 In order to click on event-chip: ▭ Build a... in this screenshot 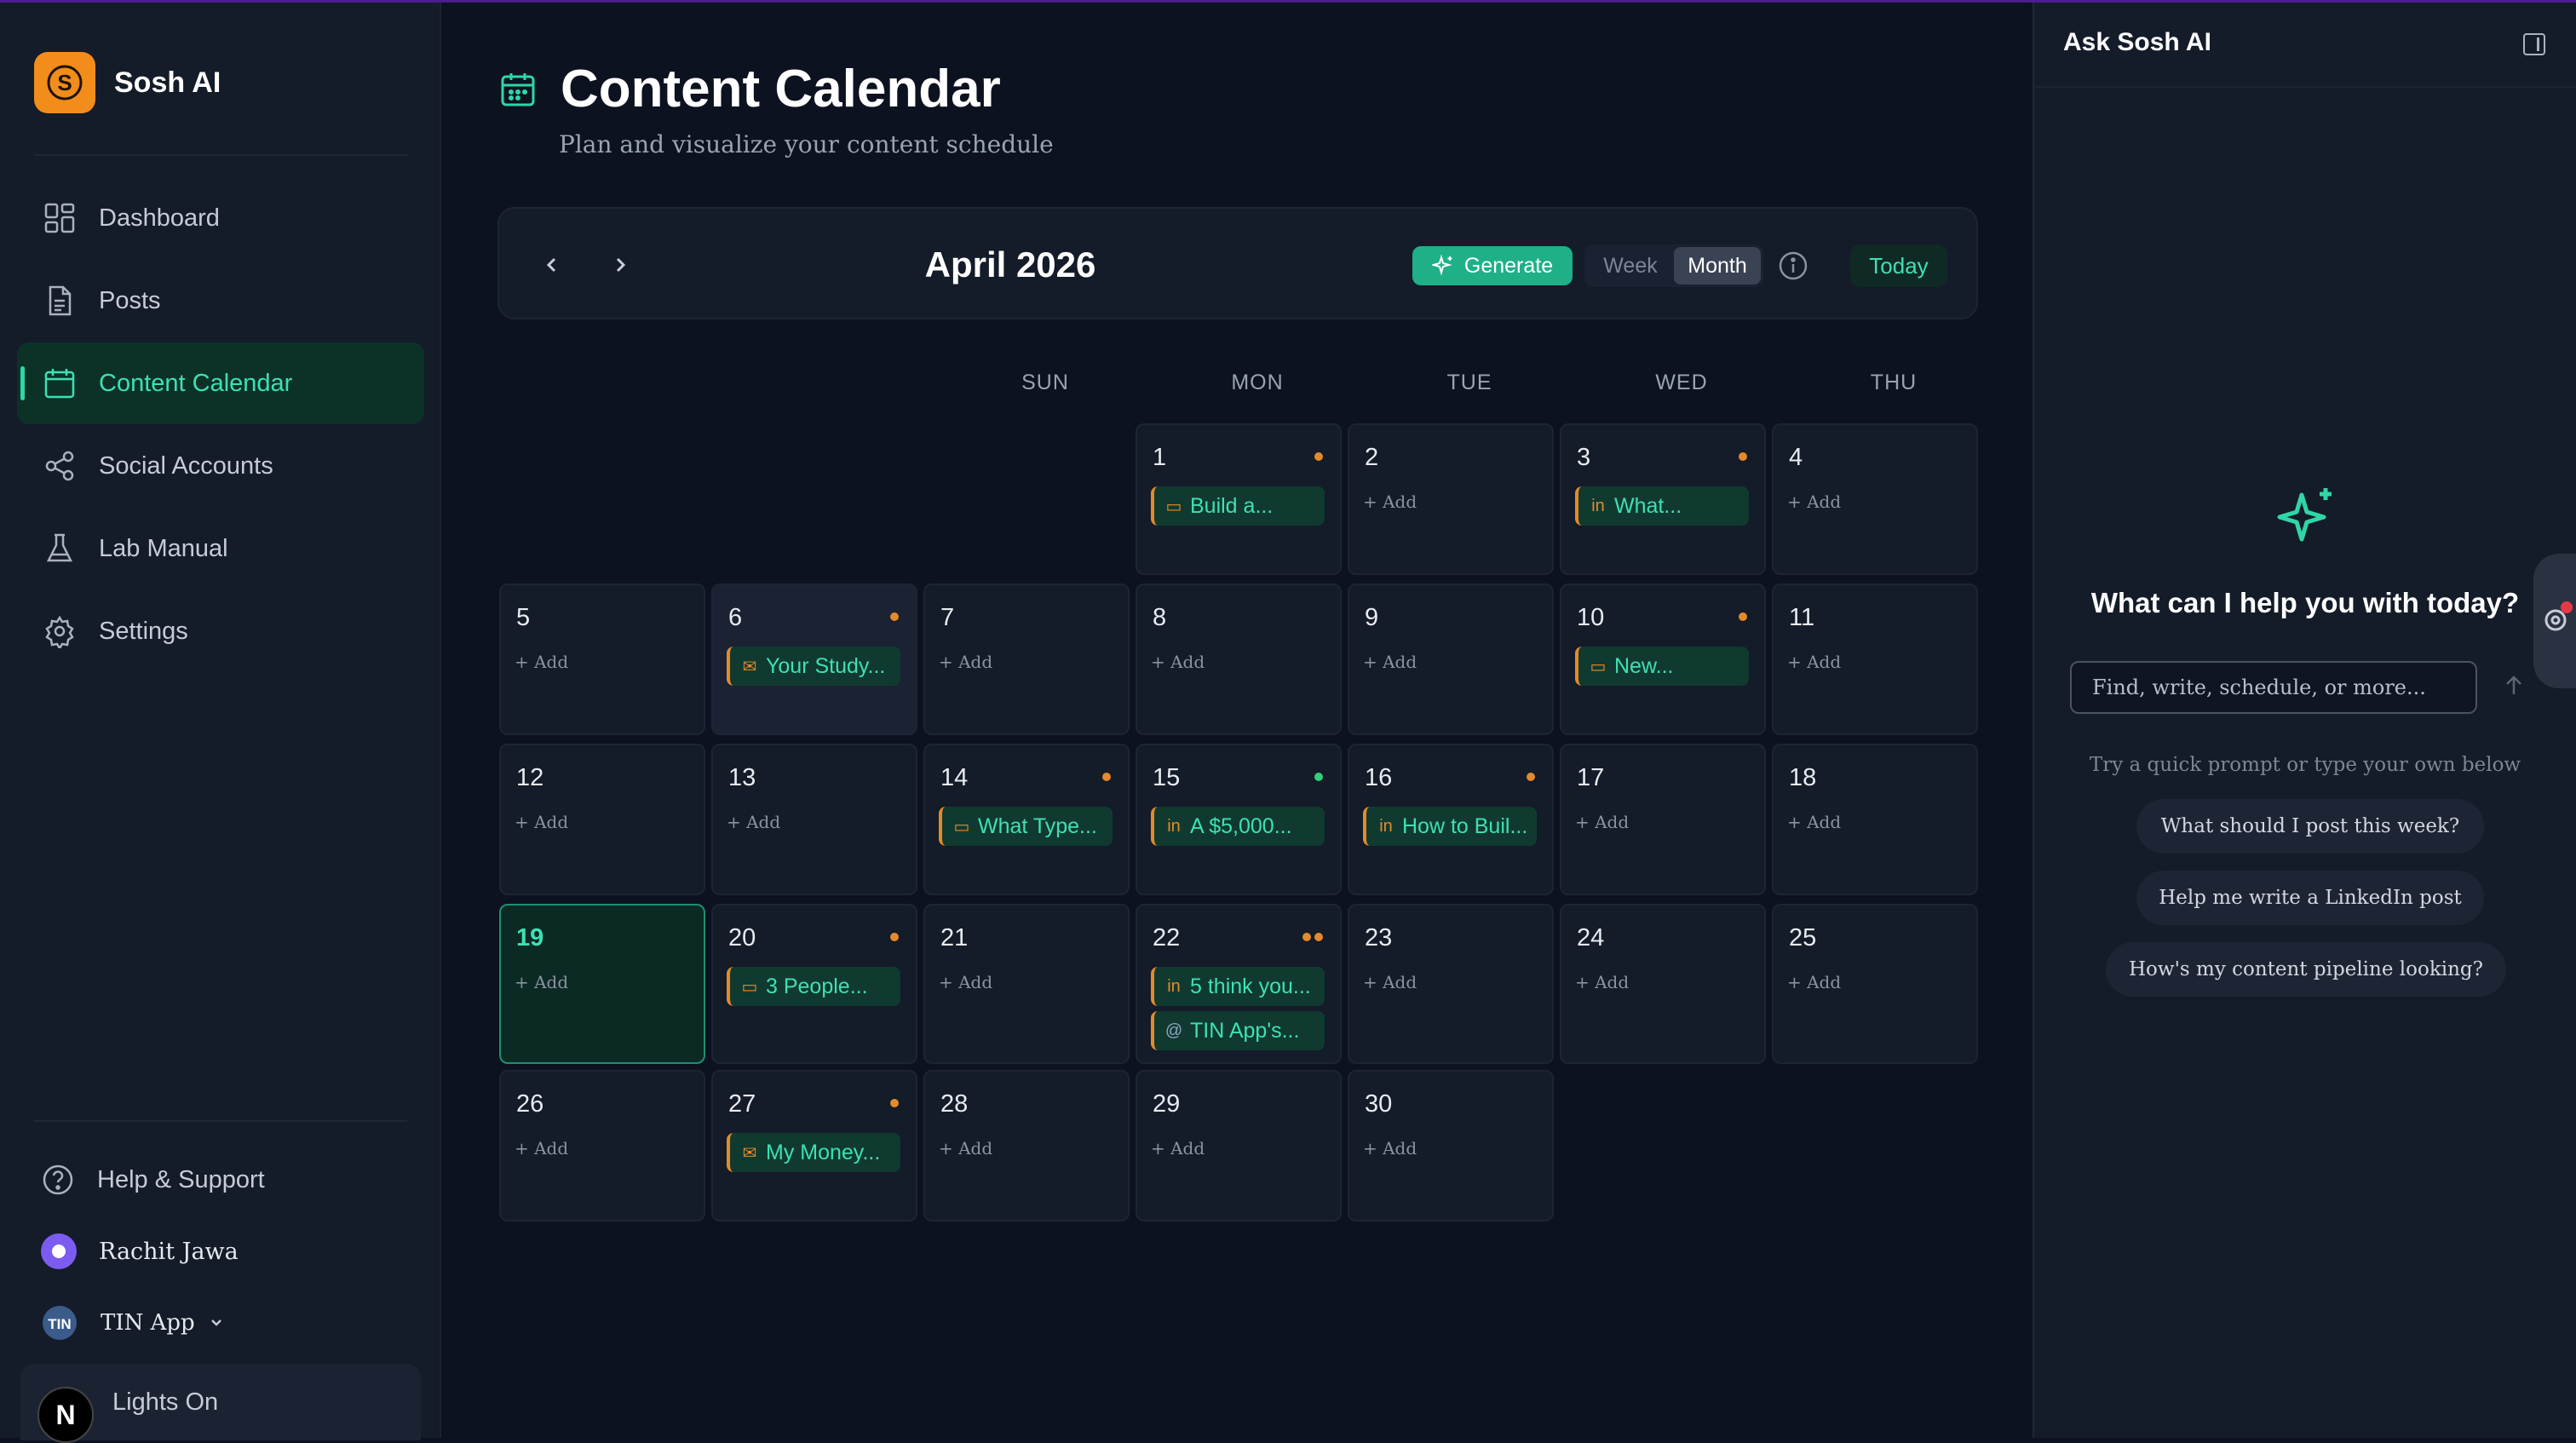, I will do `click(1238, 506)`.